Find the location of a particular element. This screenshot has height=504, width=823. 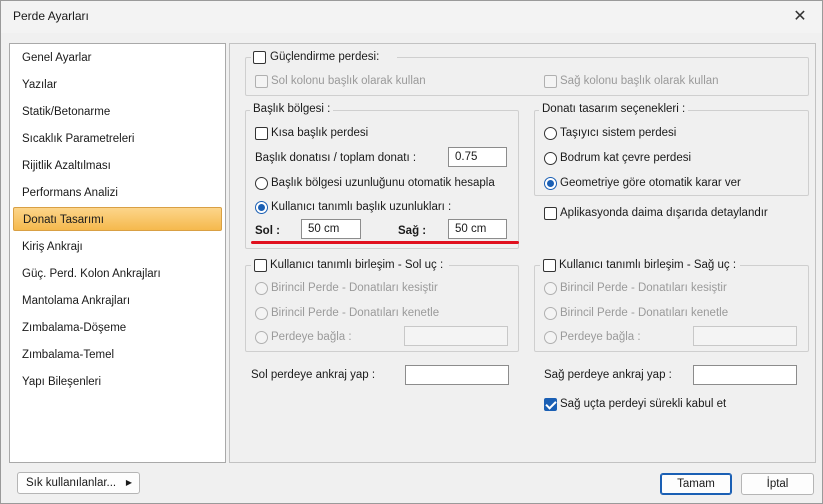

close-icon: ✕ is located at coordinates (800, 16).